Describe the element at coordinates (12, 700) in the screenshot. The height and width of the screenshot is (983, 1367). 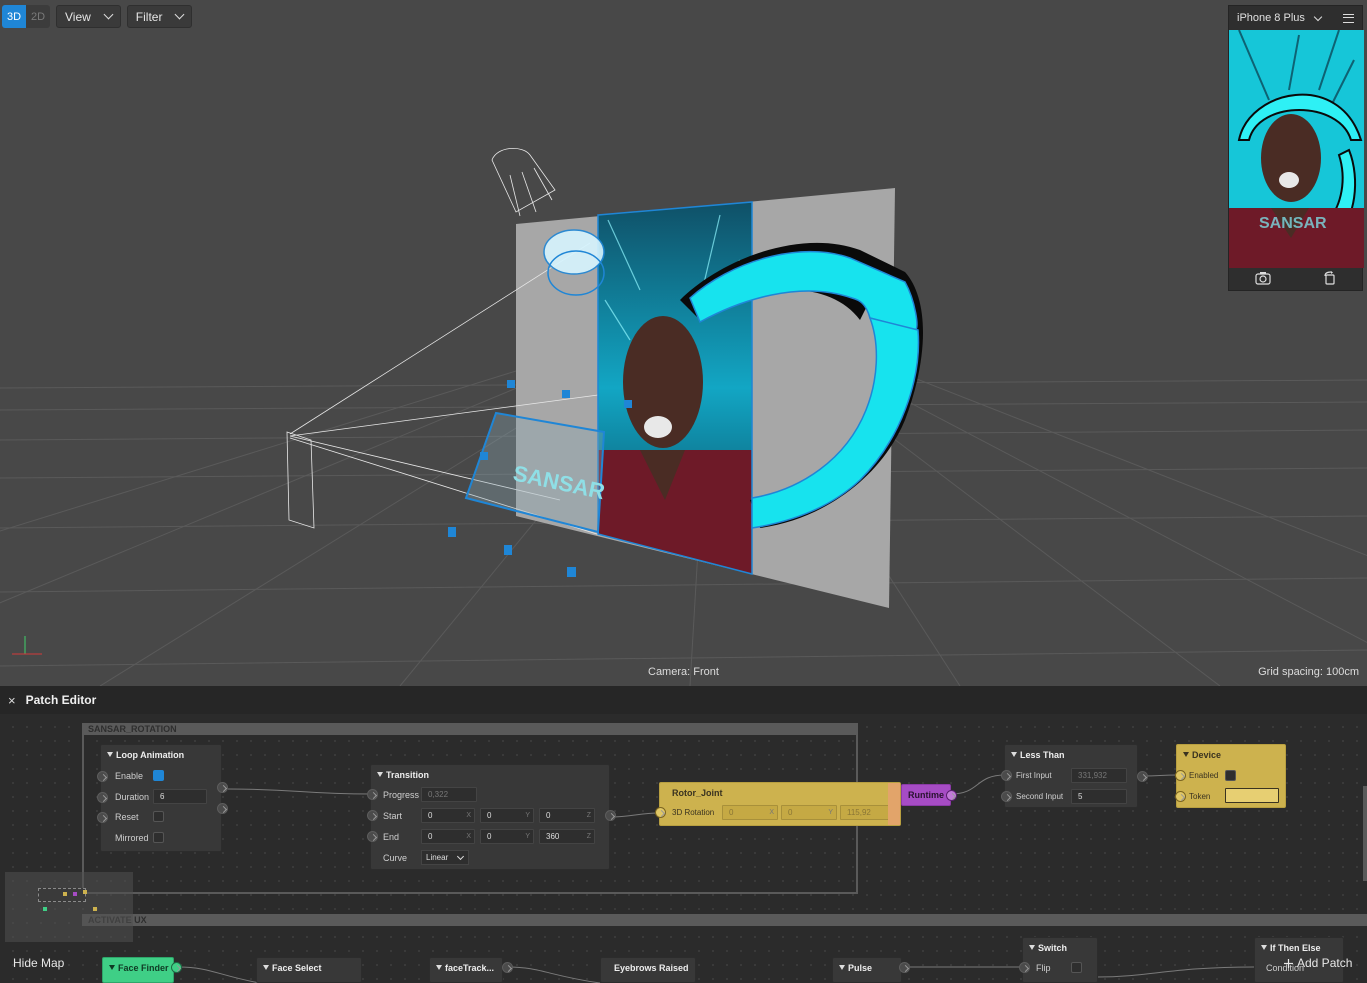
I see `close-icon: ×` at that location.